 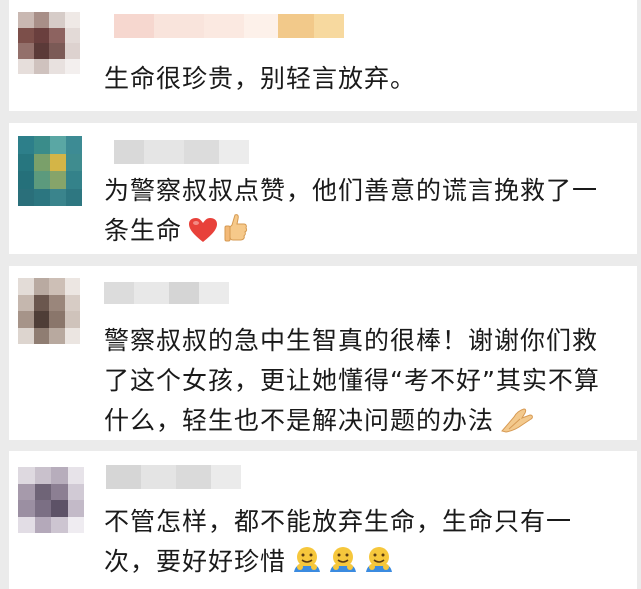 I want to click on comment-text-content: 为警察叔叔点赞，他们善意的谎言挽救了一条生命, so click(x=351, y=210).